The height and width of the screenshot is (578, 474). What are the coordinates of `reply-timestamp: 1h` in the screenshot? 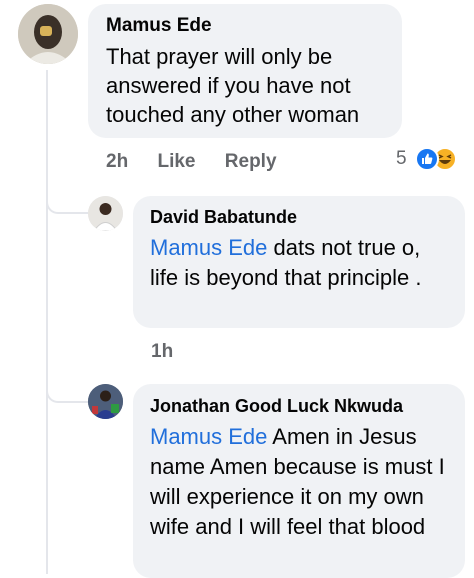 It's located at (162, 351).